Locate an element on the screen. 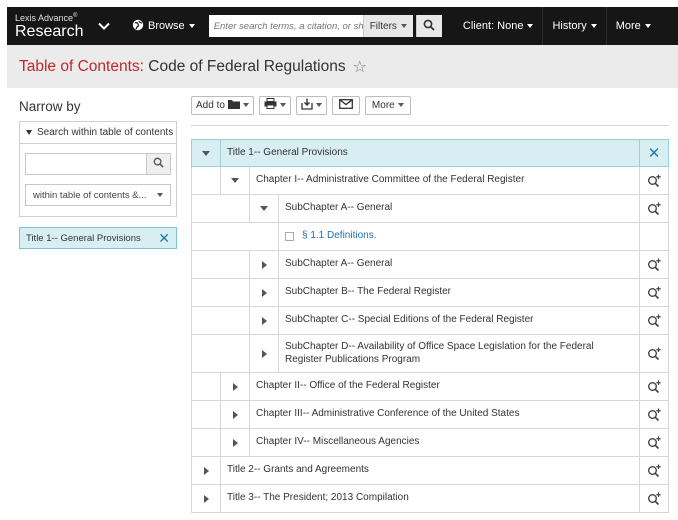 This screenshot has height=520, width=678. active-filter-chip: Title 1-- General Provisions ✕ is located at coordinates (98, 238).